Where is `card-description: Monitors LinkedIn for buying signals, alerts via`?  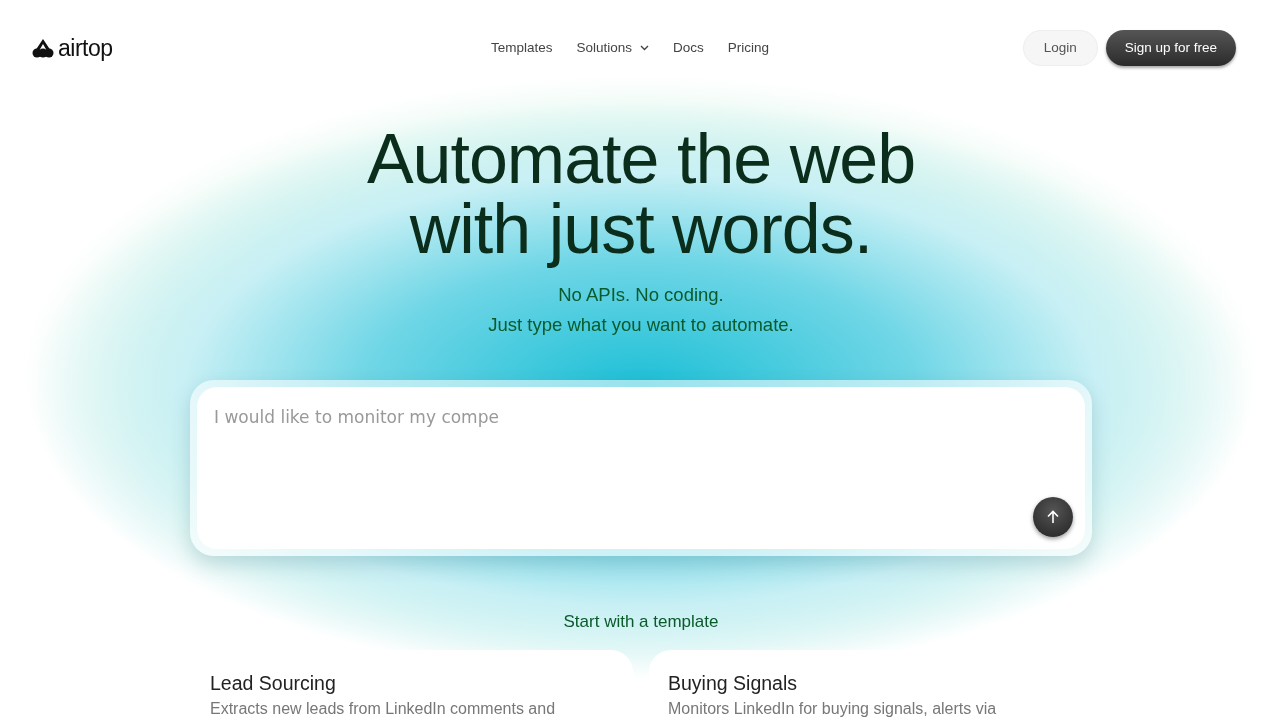 card-description: Monitors LinkedIn for buying signals, alerts via is located at coordinates (833, 708).